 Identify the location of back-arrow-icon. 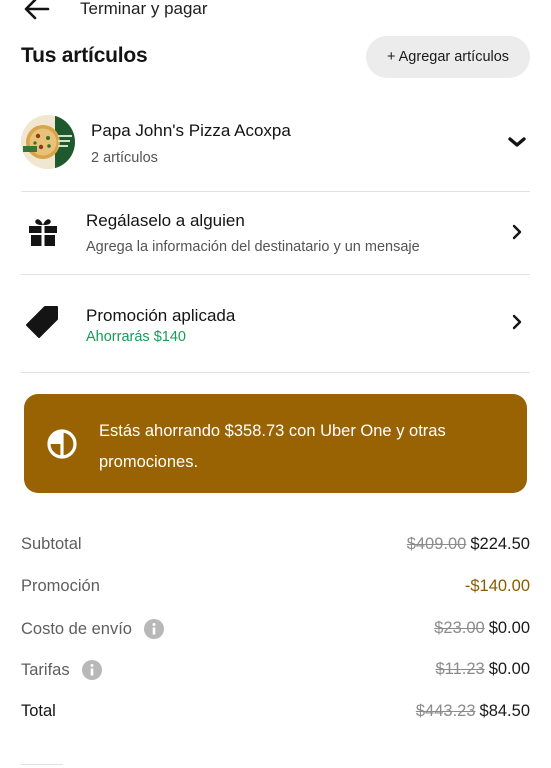
(37, 10).